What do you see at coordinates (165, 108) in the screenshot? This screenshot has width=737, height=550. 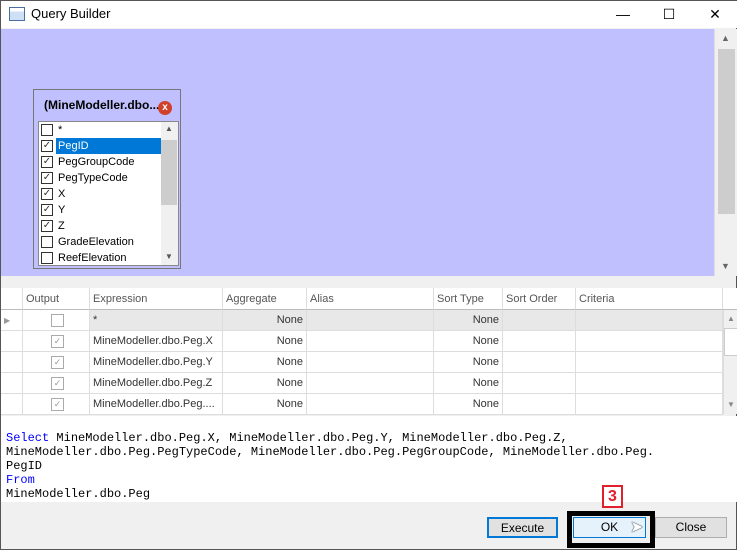 I see `remove-table-icon: x` at bounding box center [165, 108].